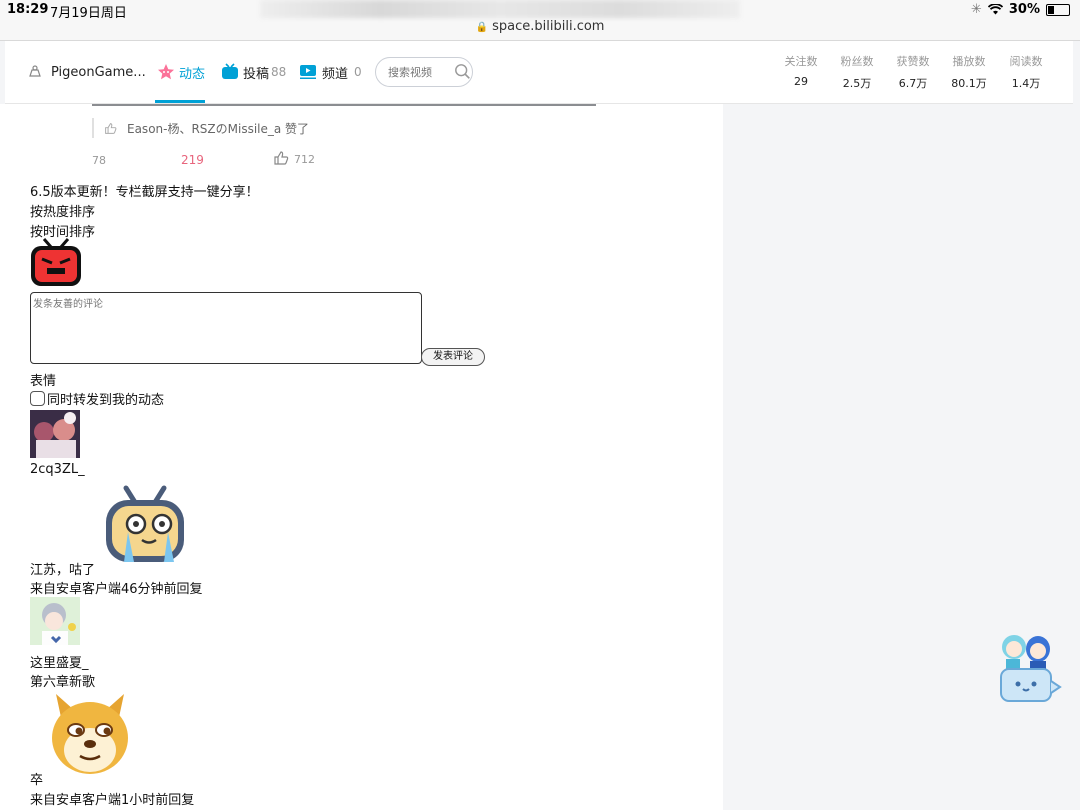 Image resolution: width=1080 pixels, height=810 pixels. I want to click on back-to-top-mascot-icon, so click(1030, 667).